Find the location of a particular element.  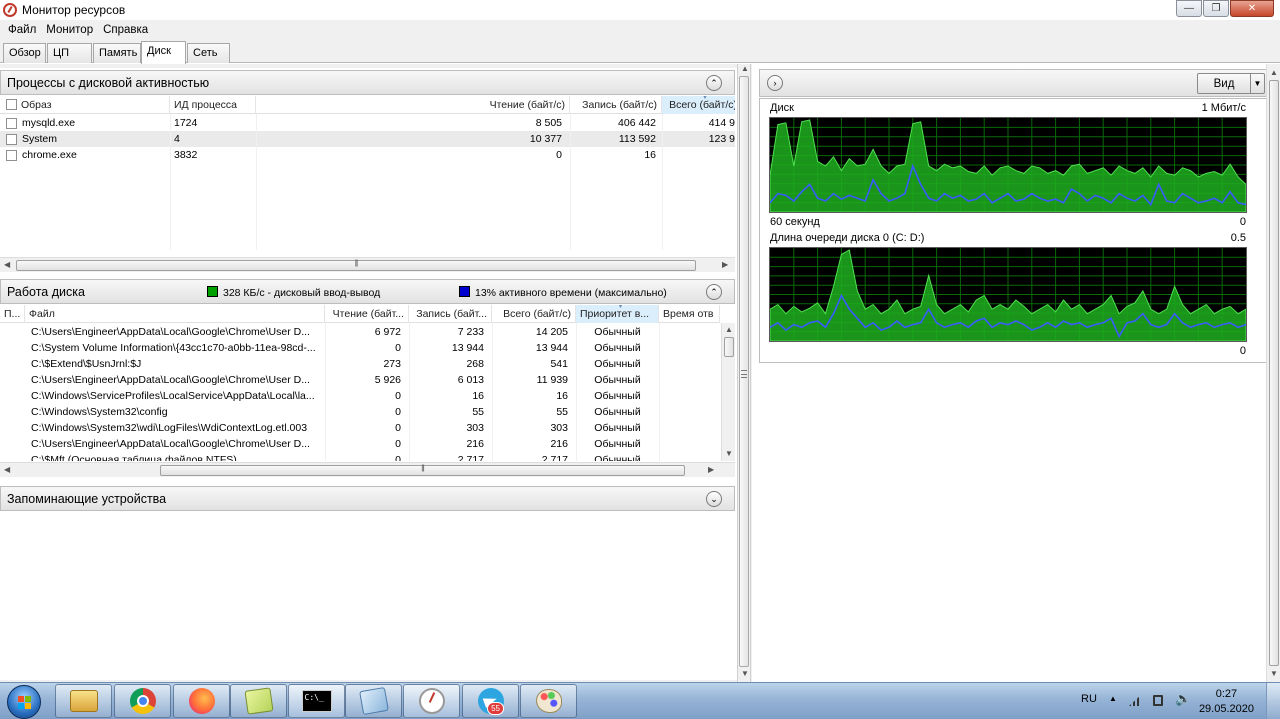

storage-header: Запоминающие устройства ⌄ is located at coordinates (367, 498).